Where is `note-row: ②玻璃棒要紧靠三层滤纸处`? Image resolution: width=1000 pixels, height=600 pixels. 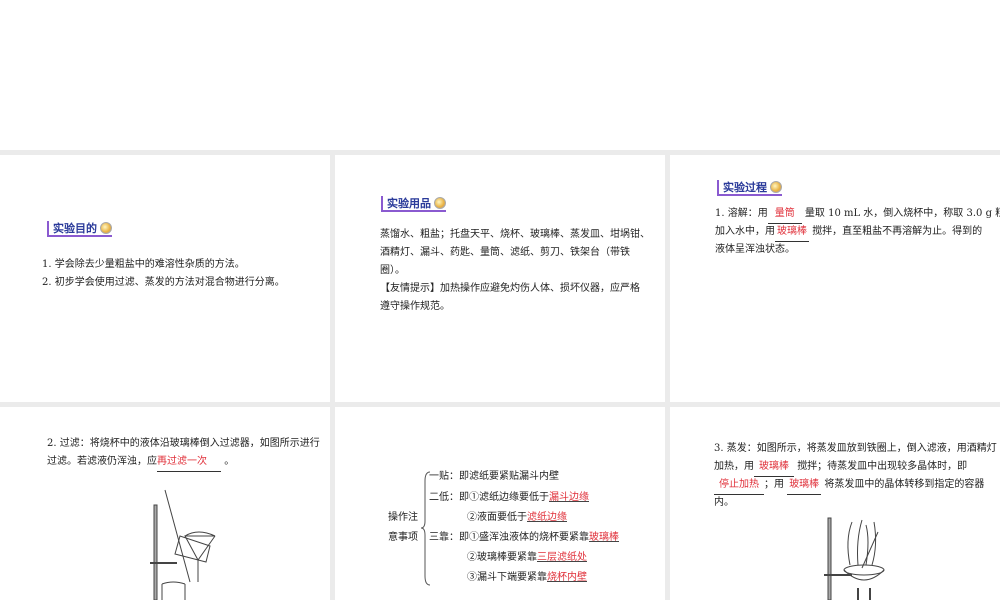 note-row: ②玻璃棒要紧靠三层滤纸处 is located at coordinates (527, 558).